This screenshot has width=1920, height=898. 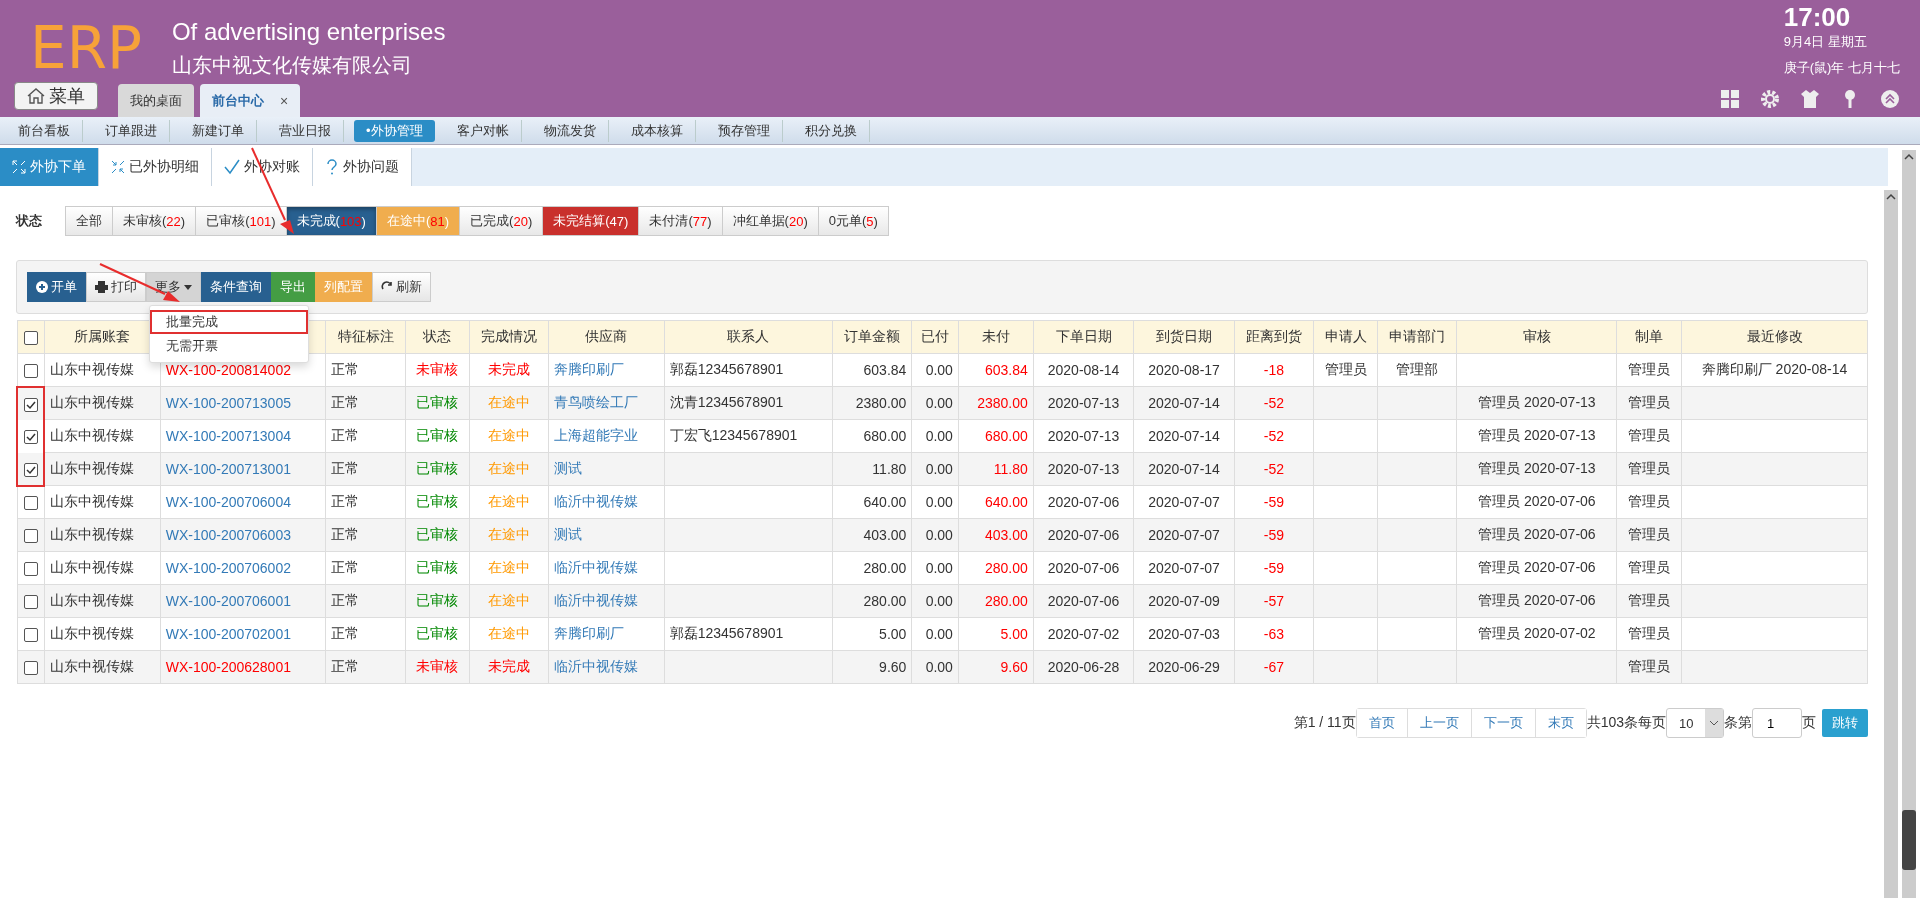 What do you see at coordinates (116, 287) in the screenshot?
I see `toolbar-button: 打印` at bounding box center [116, 287].